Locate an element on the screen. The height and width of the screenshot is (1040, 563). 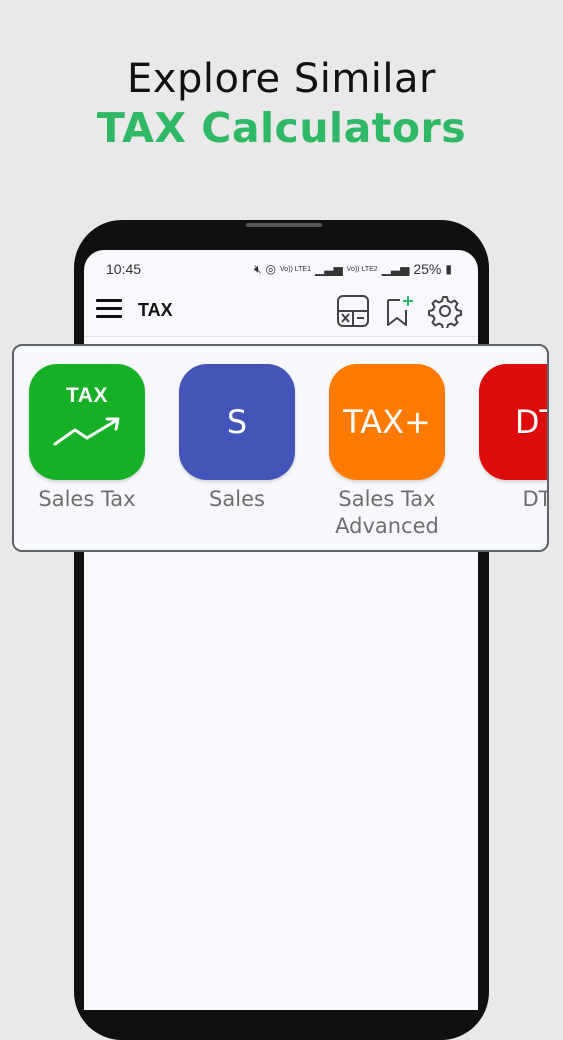
bookmark-add-icon is located at coordinates (399, 311).